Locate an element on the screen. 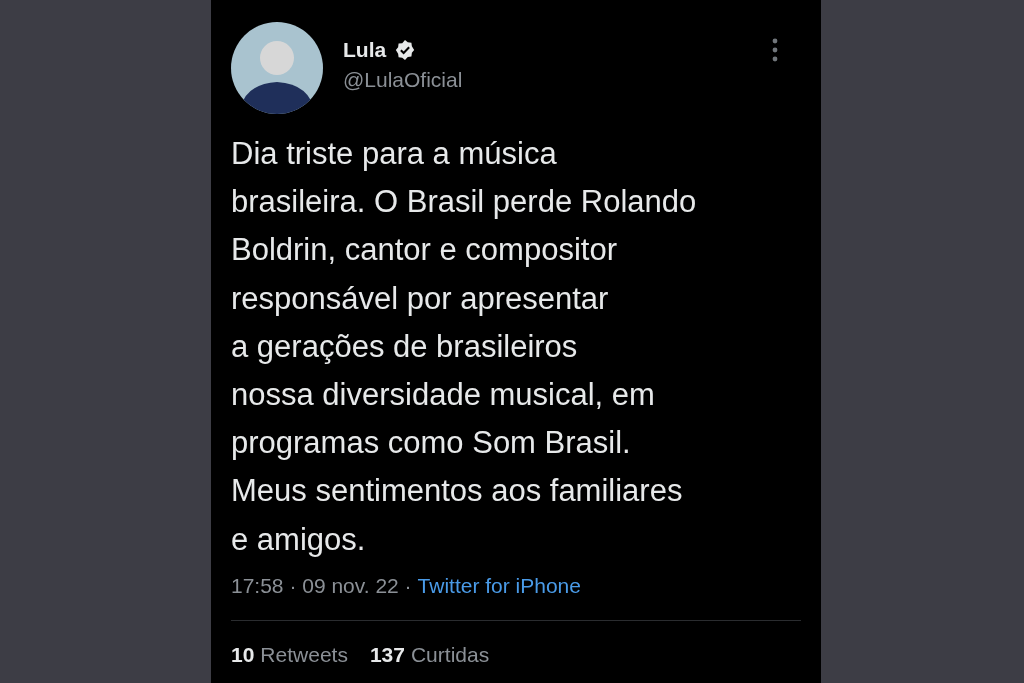  stat-count: 10 Retweets is located at coordinates (289, 654).